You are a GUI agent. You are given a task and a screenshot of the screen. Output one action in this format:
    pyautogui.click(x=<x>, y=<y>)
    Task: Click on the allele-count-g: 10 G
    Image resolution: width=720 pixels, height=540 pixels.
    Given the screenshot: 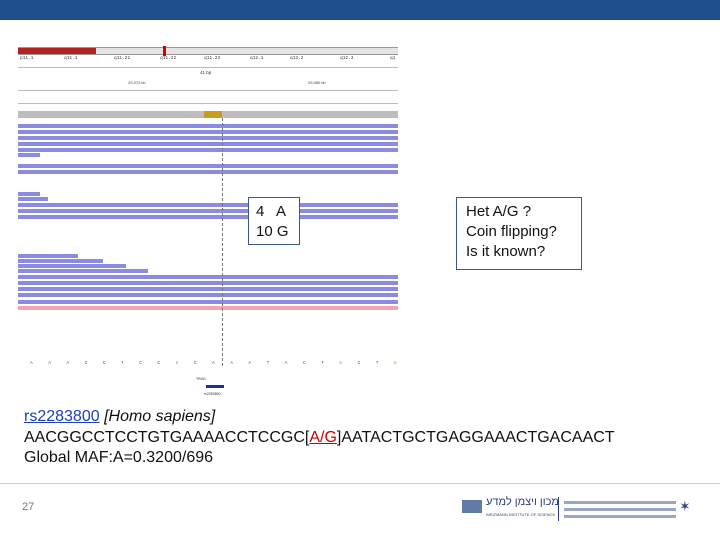 What is the action you would take?
    pyautogui.click(x=272, y=231)
    